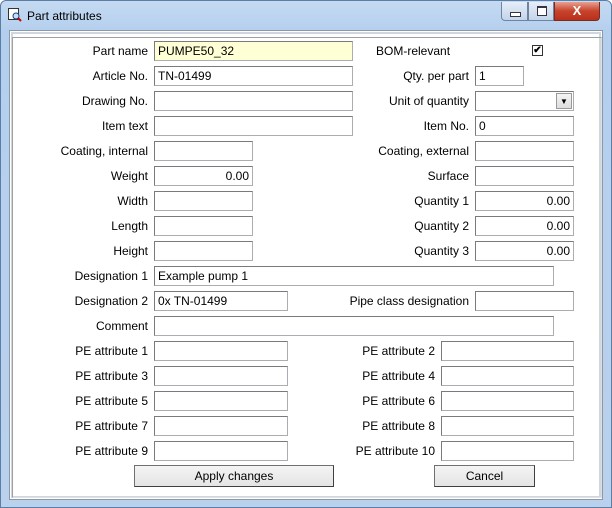 Image resolution: width=612 pixels, height=508 pixels. I want to click on unit-of-quantity-label: Unit of quantity, so click(428, 101).